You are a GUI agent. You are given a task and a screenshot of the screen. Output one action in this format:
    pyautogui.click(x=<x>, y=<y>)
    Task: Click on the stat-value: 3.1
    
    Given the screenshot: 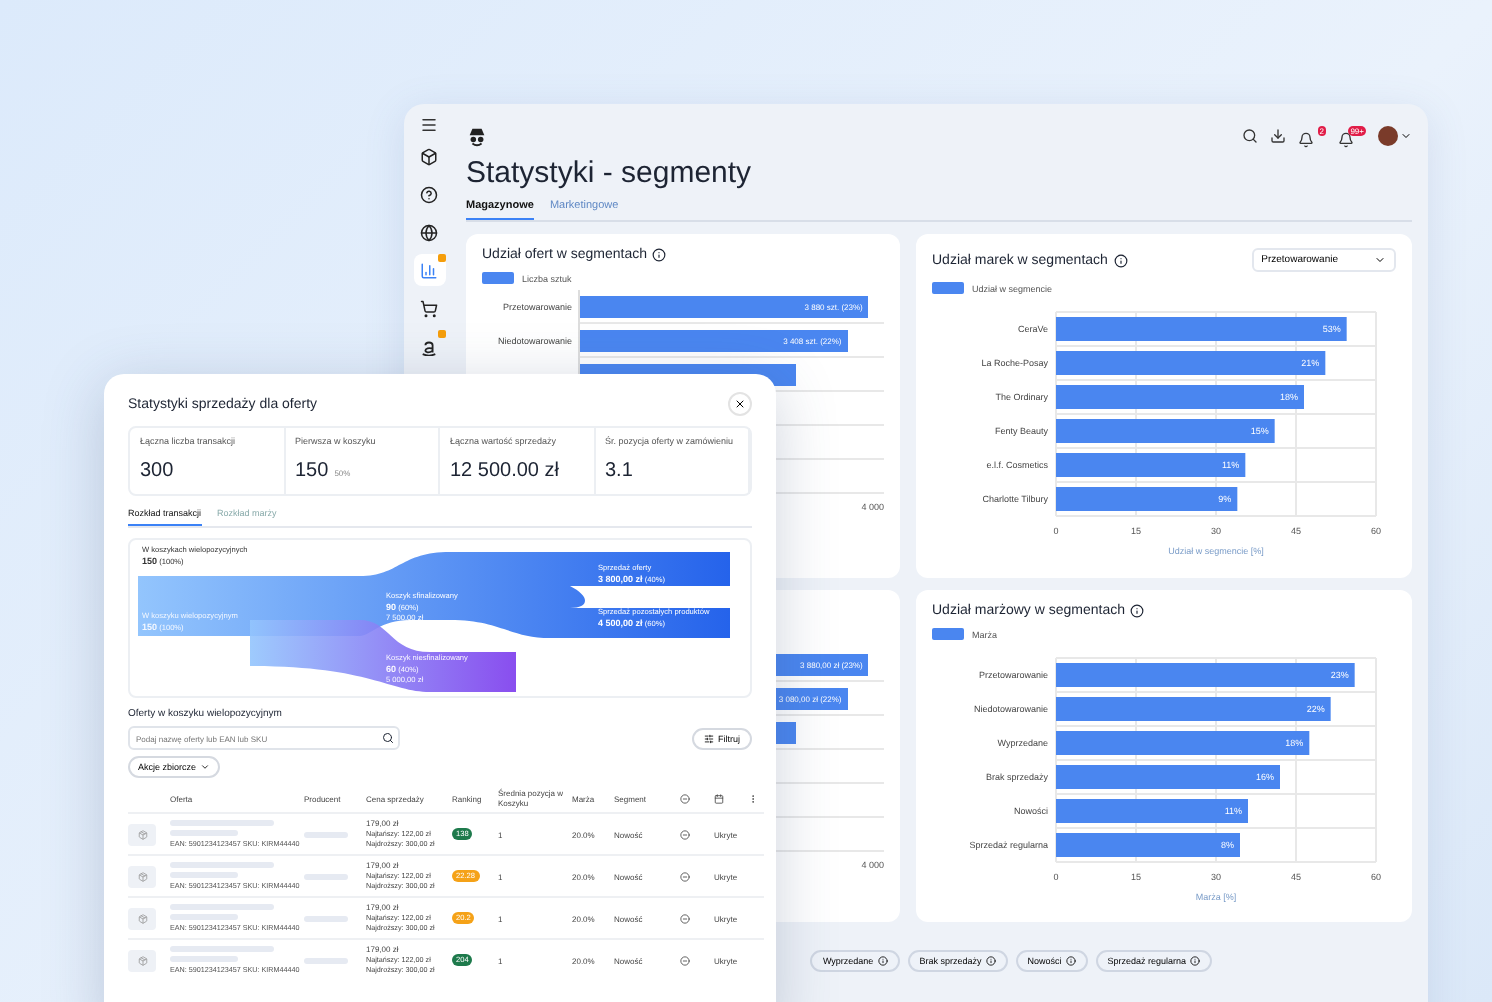 What is the action you would take?
    pyautogui.click(x=619, y=471)
    